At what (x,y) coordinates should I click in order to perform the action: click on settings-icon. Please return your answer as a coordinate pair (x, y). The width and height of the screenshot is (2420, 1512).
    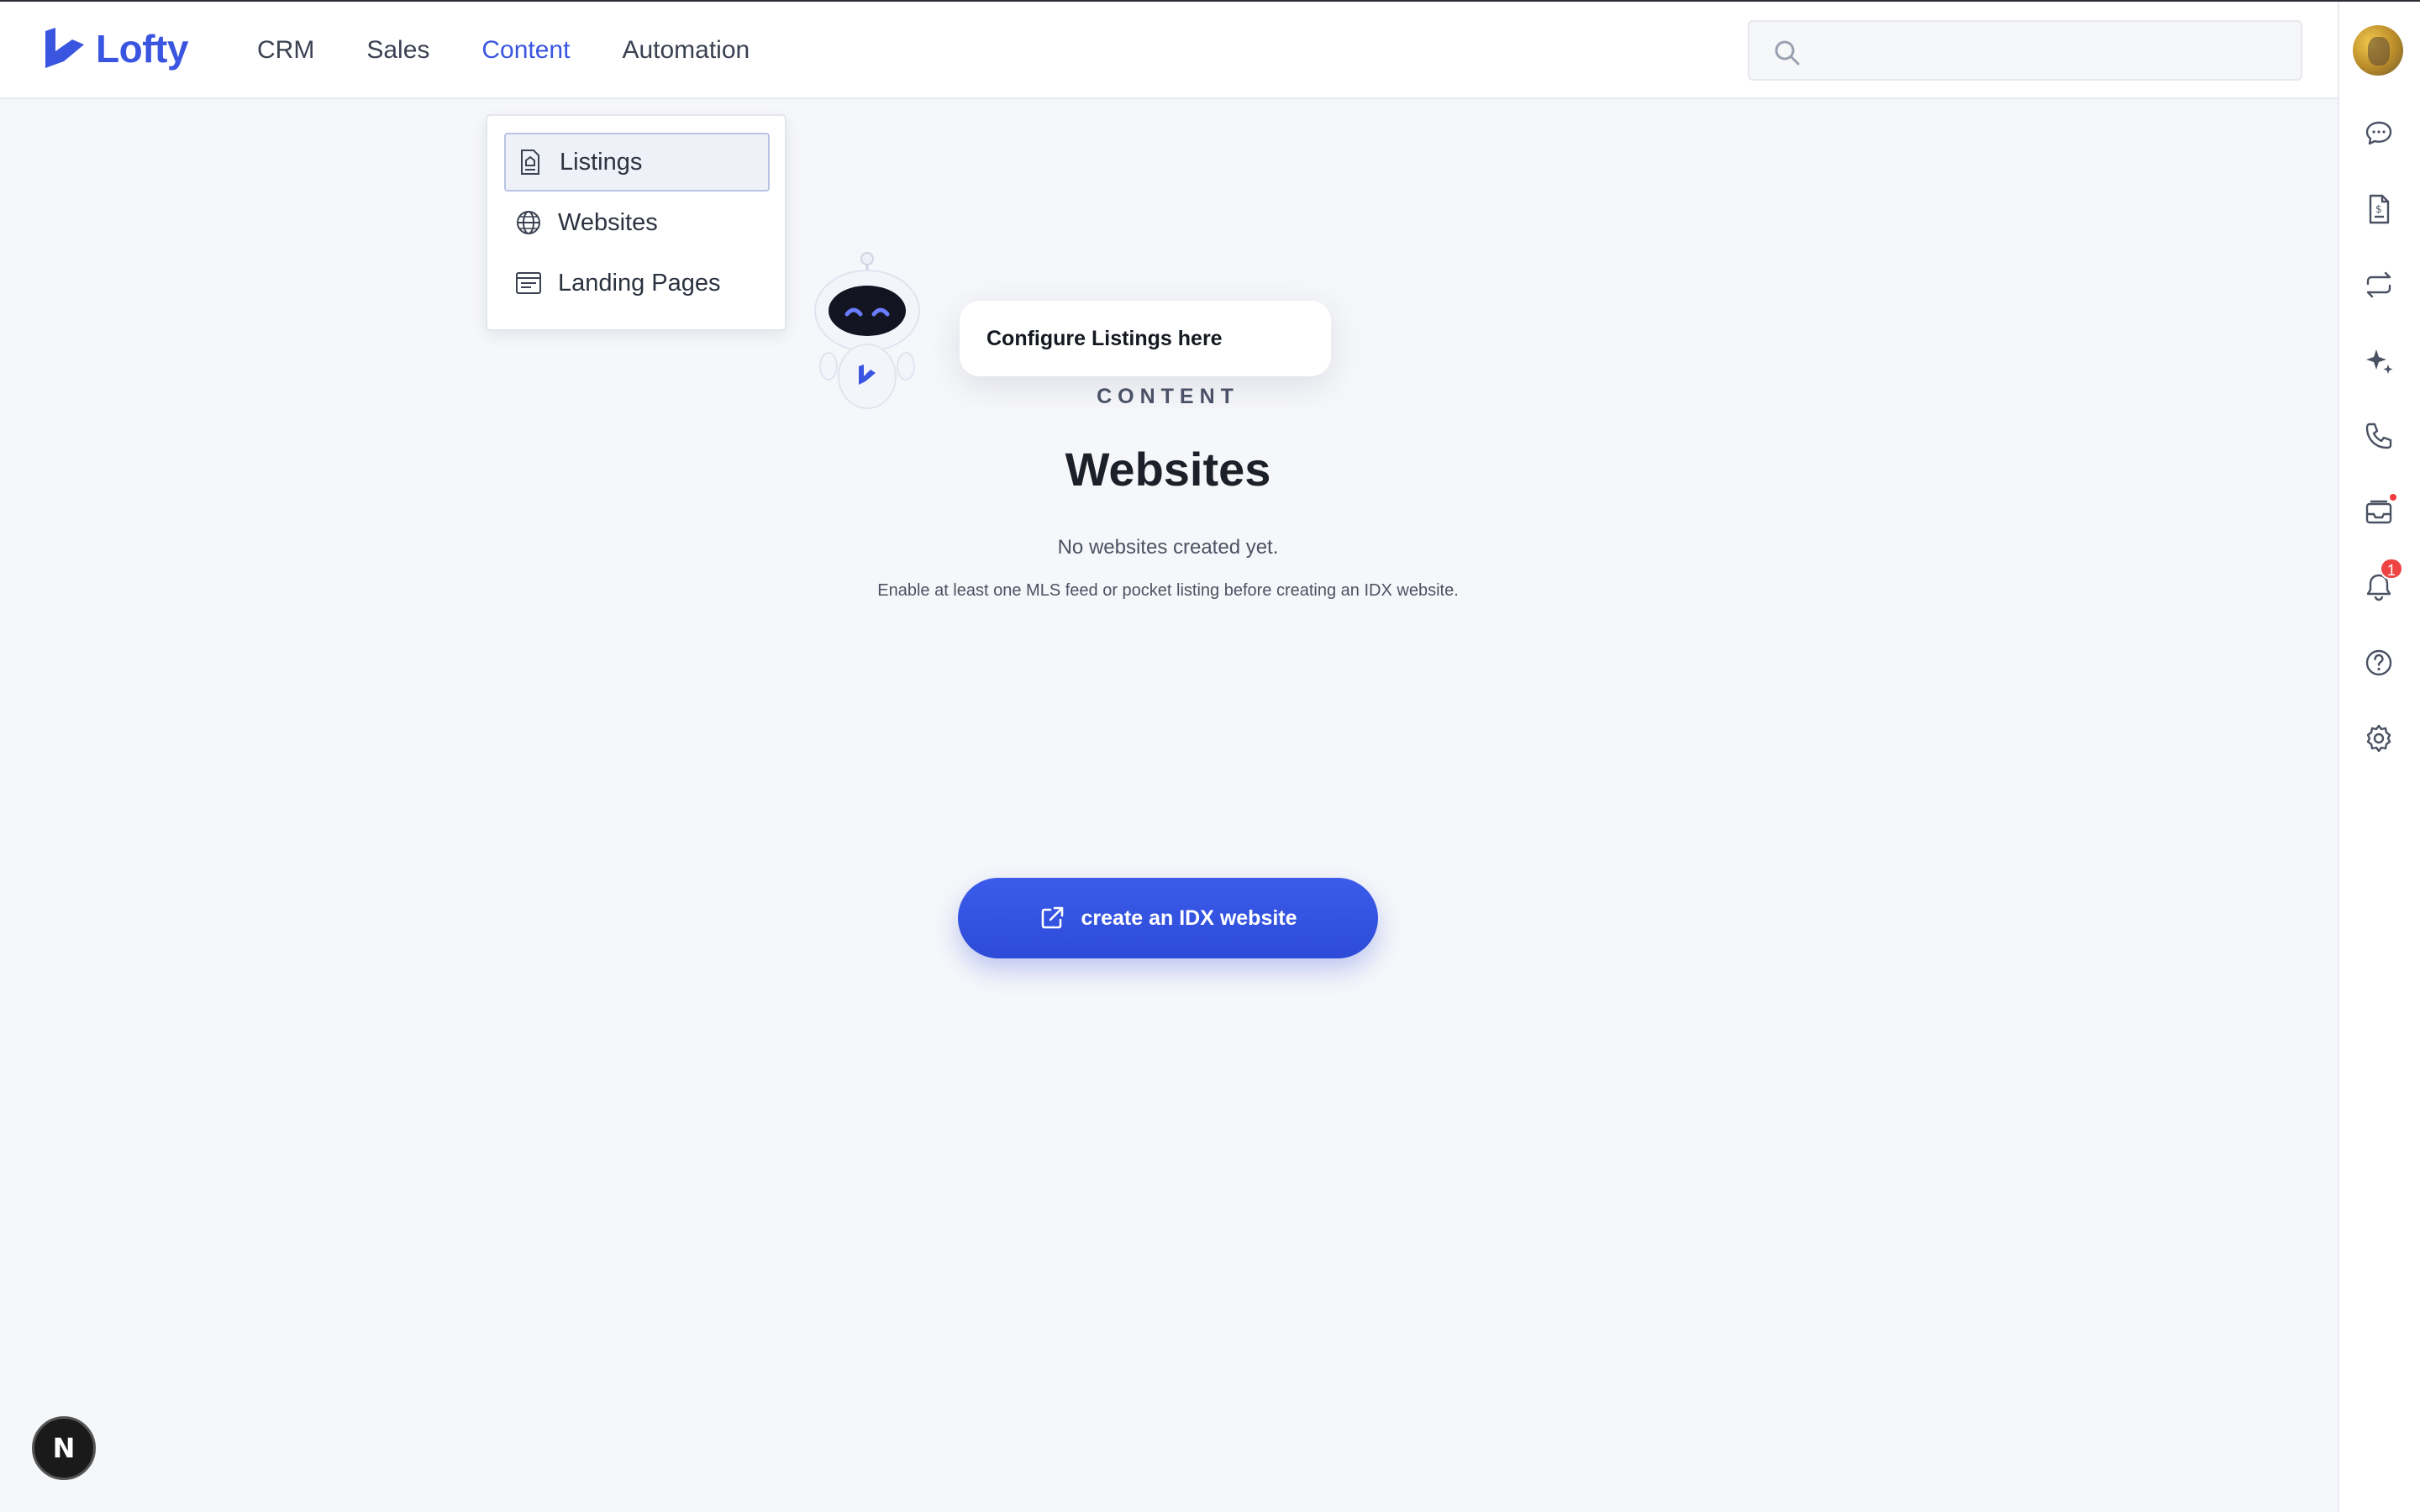
    Looking at the image, I should click on (2378, 738).